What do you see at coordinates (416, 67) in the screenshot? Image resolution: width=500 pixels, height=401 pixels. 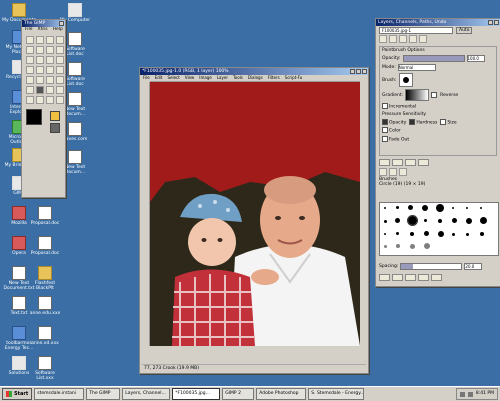 I see `mode-select: Normal` at bounding box center [416, 67].